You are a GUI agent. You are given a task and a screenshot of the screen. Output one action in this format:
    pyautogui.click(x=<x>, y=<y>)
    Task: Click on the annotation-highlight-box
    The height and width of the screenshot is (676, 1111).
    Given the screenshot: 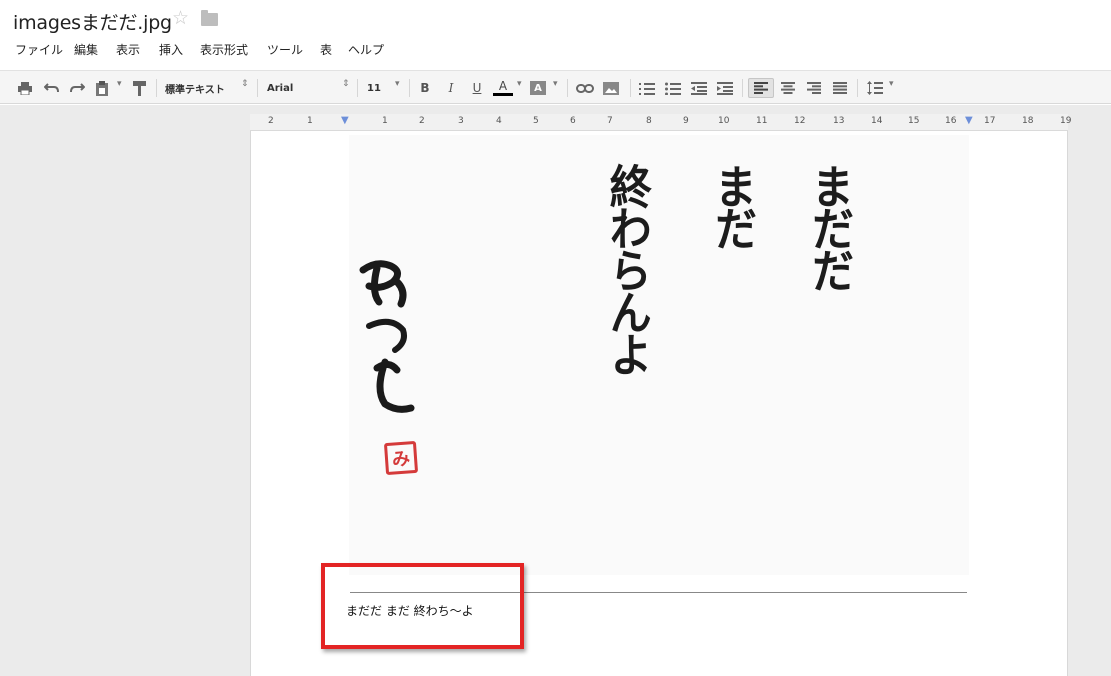 What is the action you would take?
    pyautogui.click(x=422, y=606)
    